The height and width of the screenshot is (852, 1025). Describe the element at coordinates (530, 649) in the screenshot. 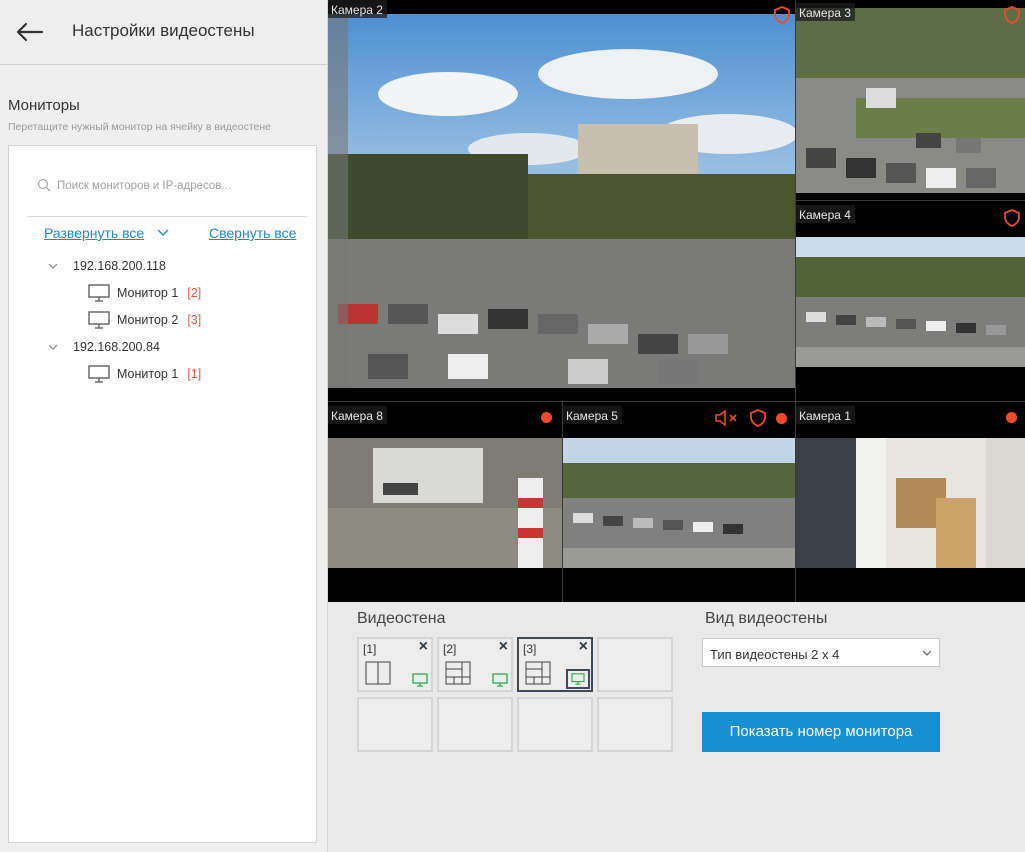

I see `cell-monitor-number: [3]` at that location.